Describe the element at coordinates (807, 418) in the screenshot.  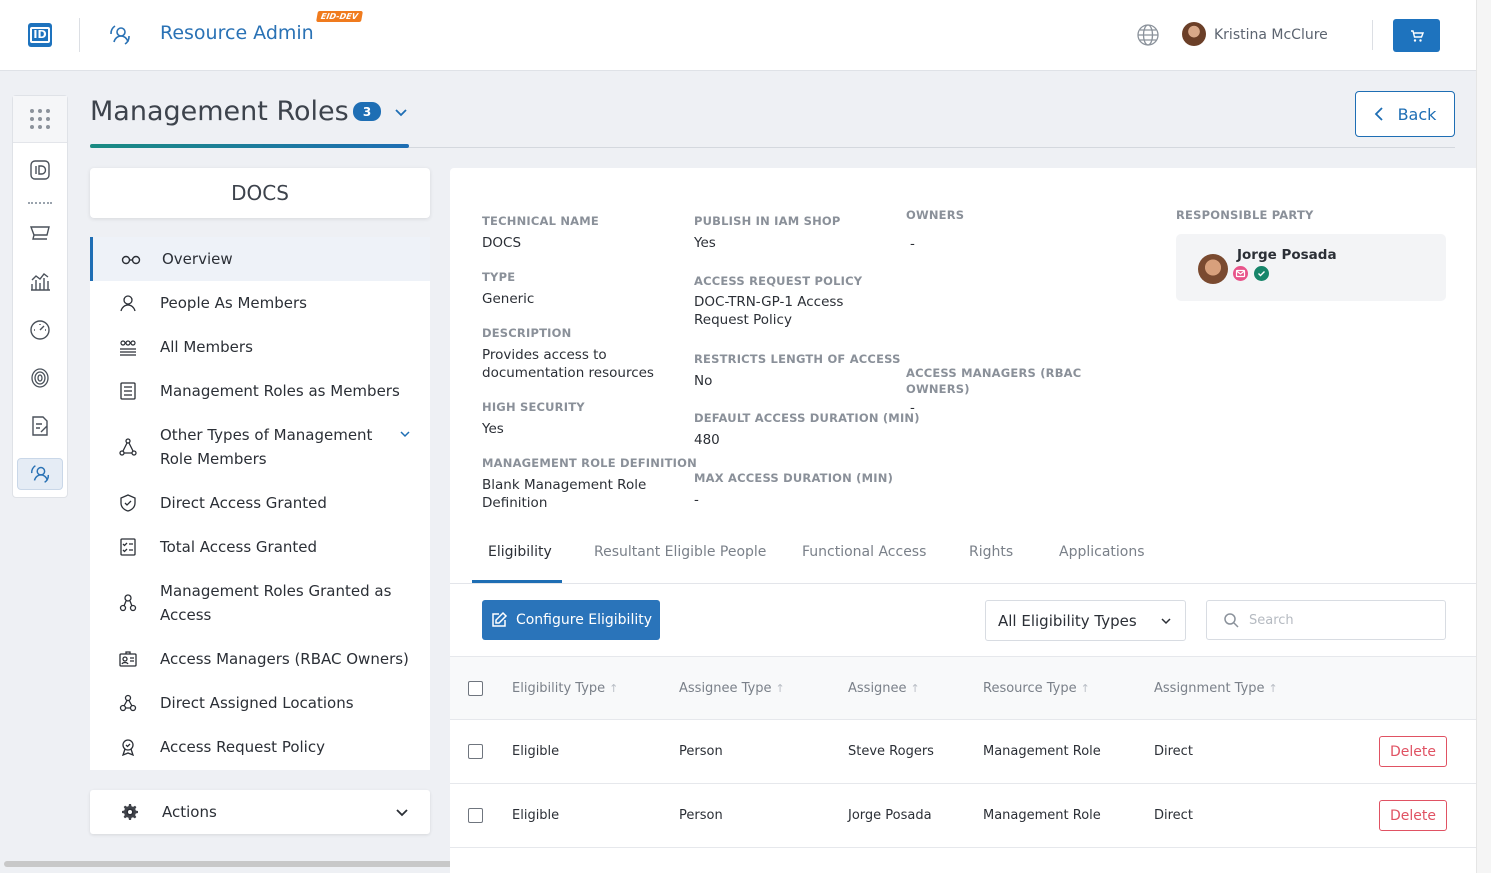
I see `default-duration-label: DEFAULT ACCESS DURATION (MIN)` at that location.